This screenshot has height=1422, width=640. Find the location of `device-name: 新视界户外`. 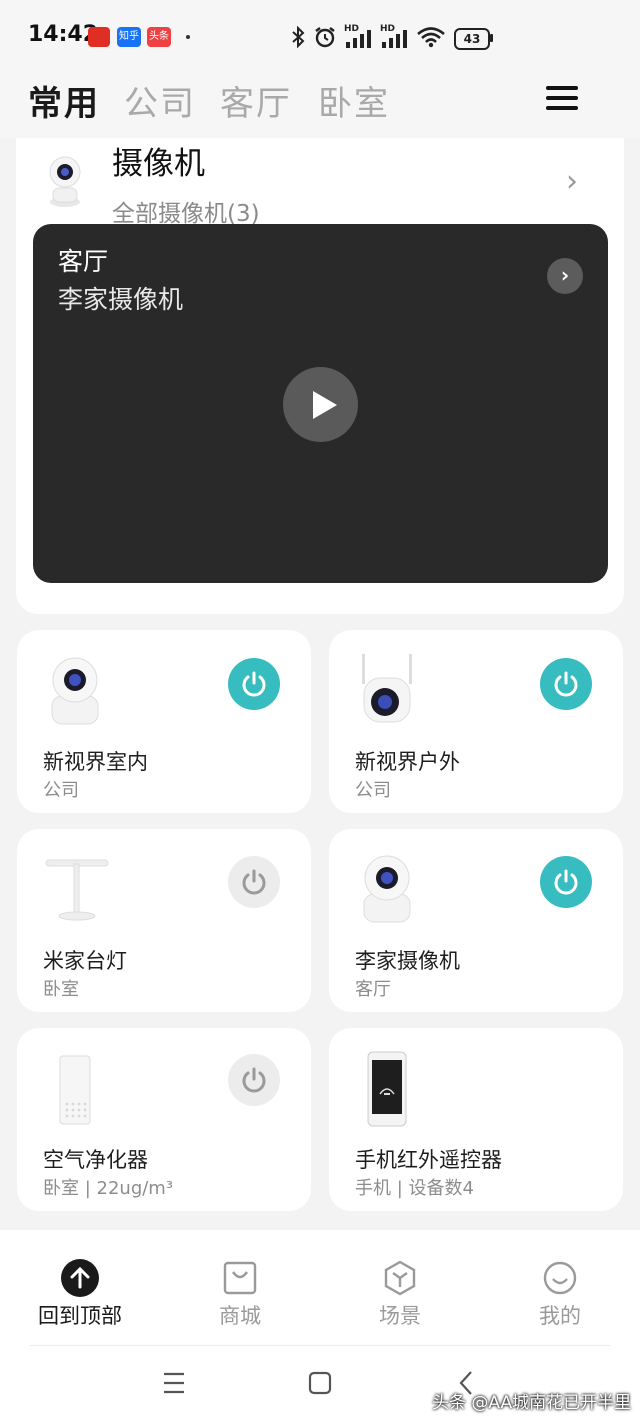

device-name: 新视界户外 is located at coordinates (407, 762).